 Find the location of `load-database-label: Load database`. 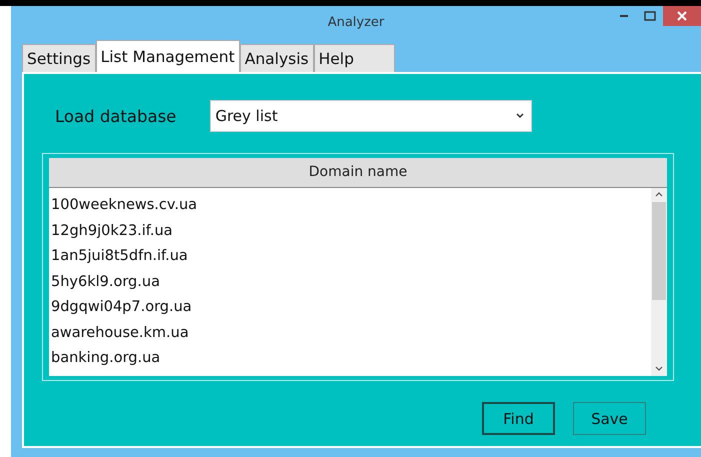

load-database-label: Load database is located at coordinates (115, 116).